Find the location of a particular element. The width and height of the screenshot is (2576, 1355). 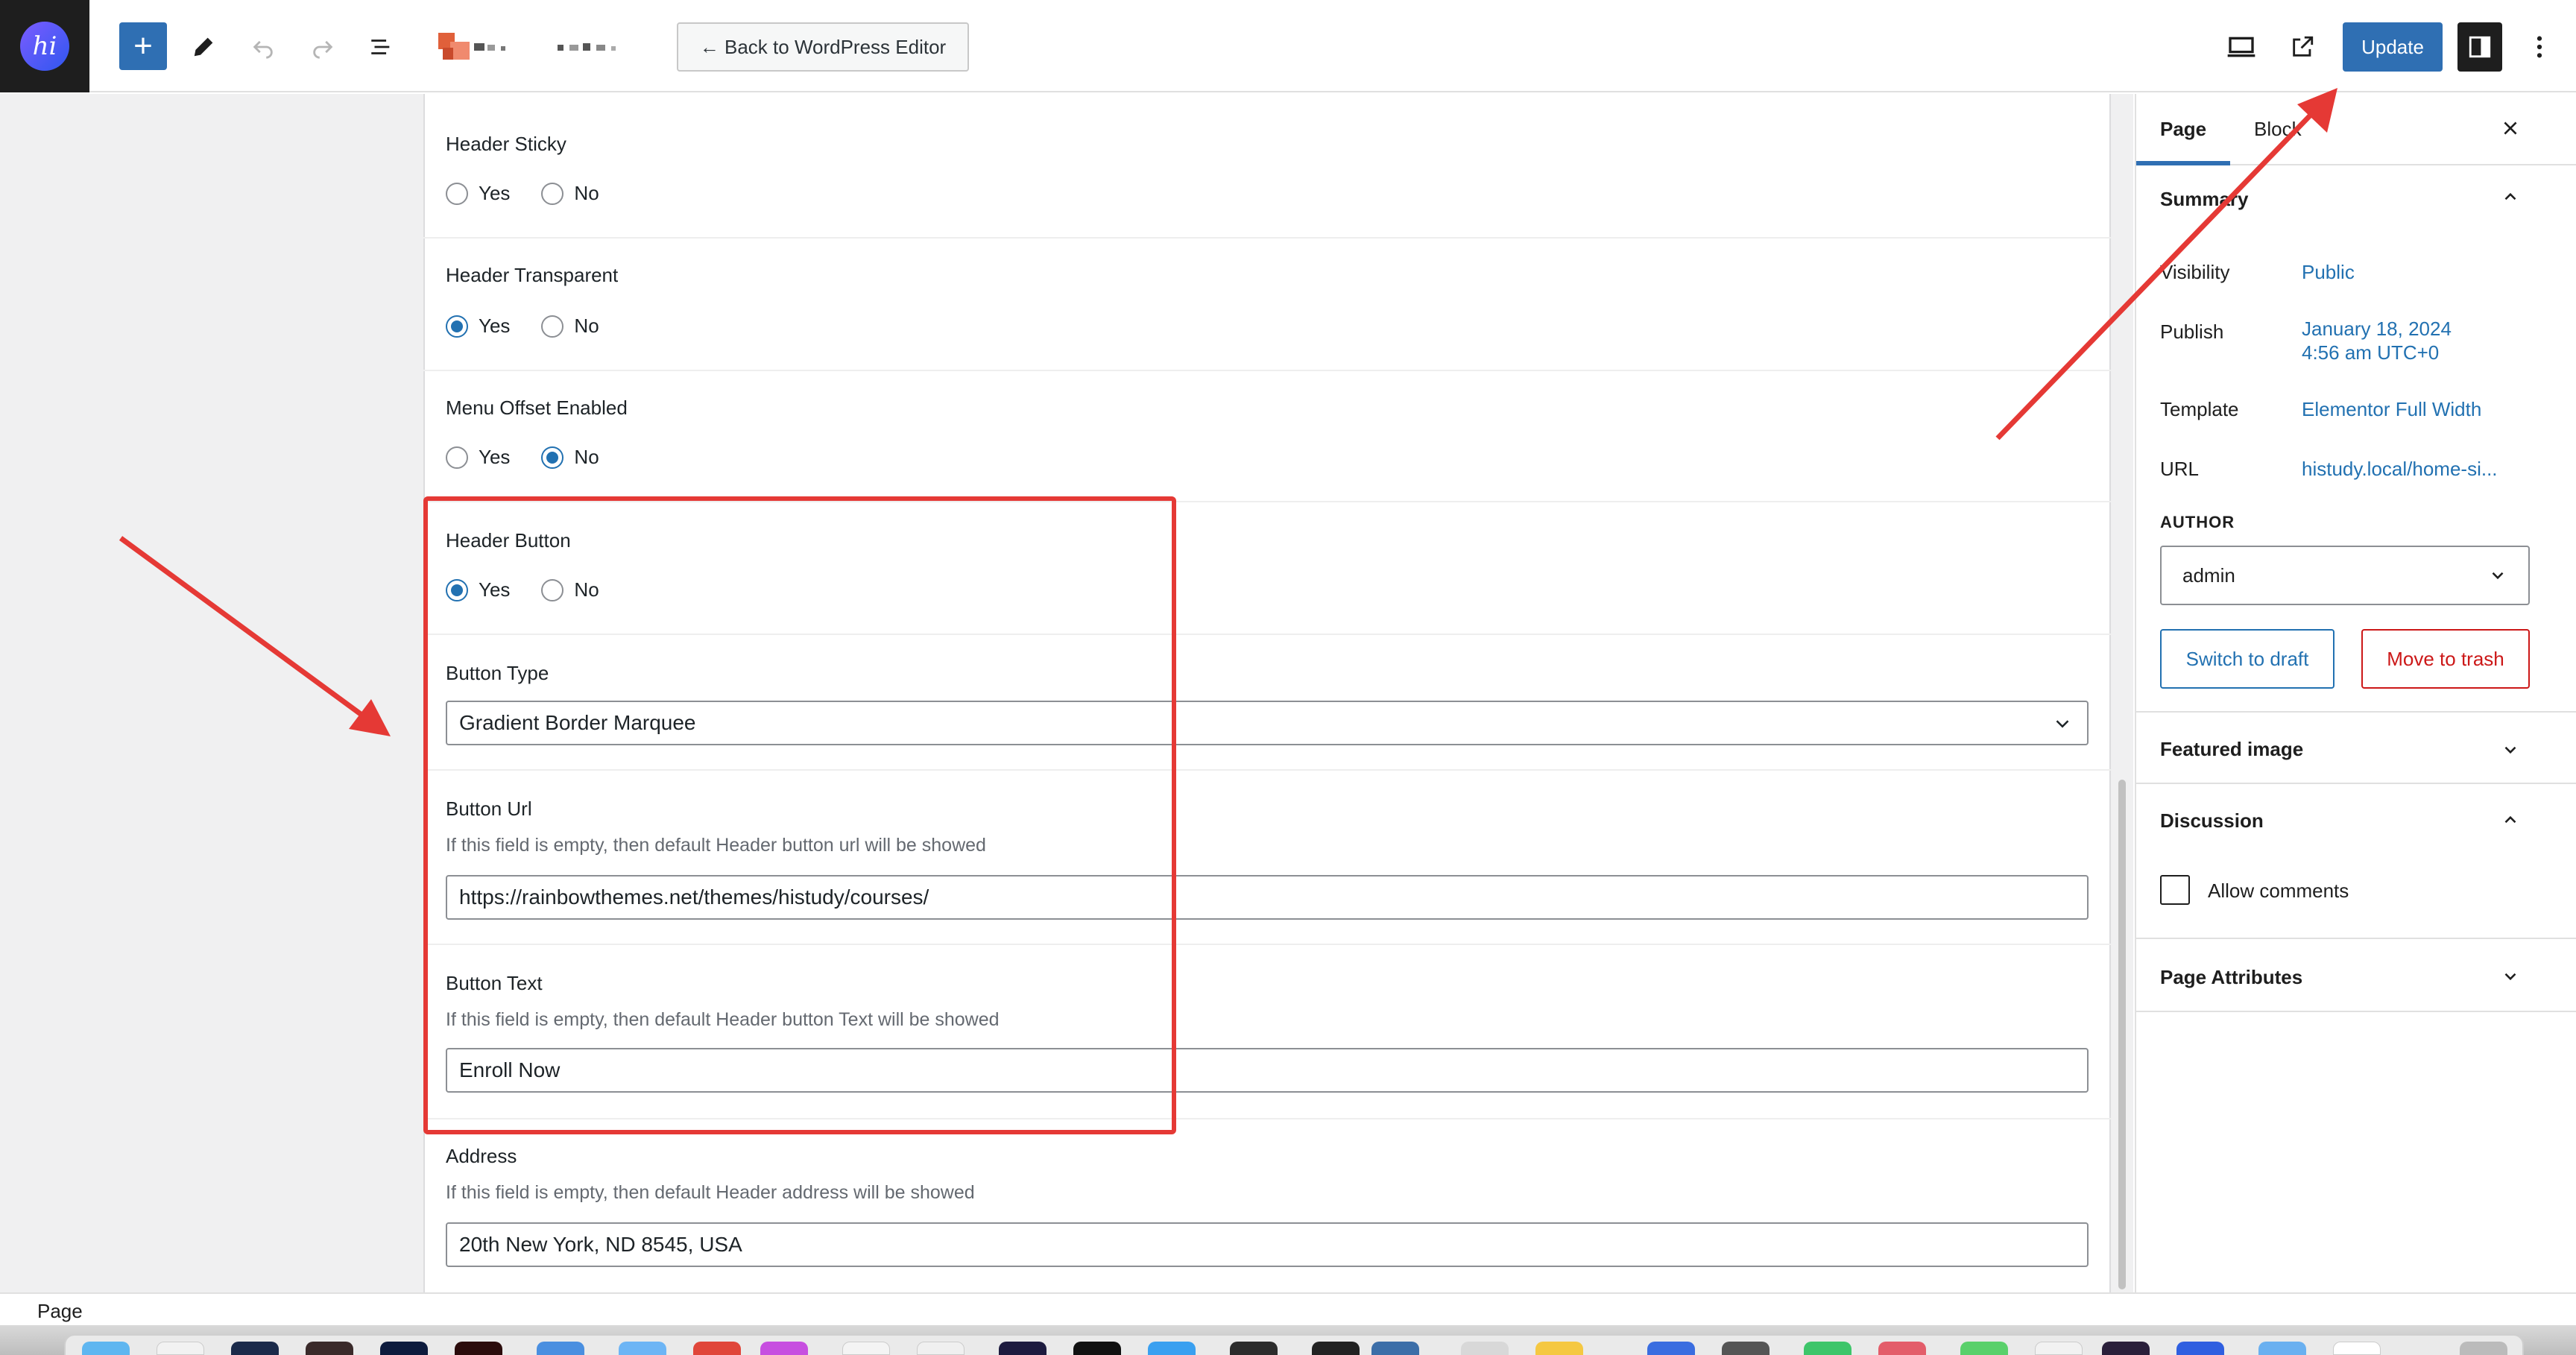

header-transparent-no-radio is located at coordinates (552, 327).